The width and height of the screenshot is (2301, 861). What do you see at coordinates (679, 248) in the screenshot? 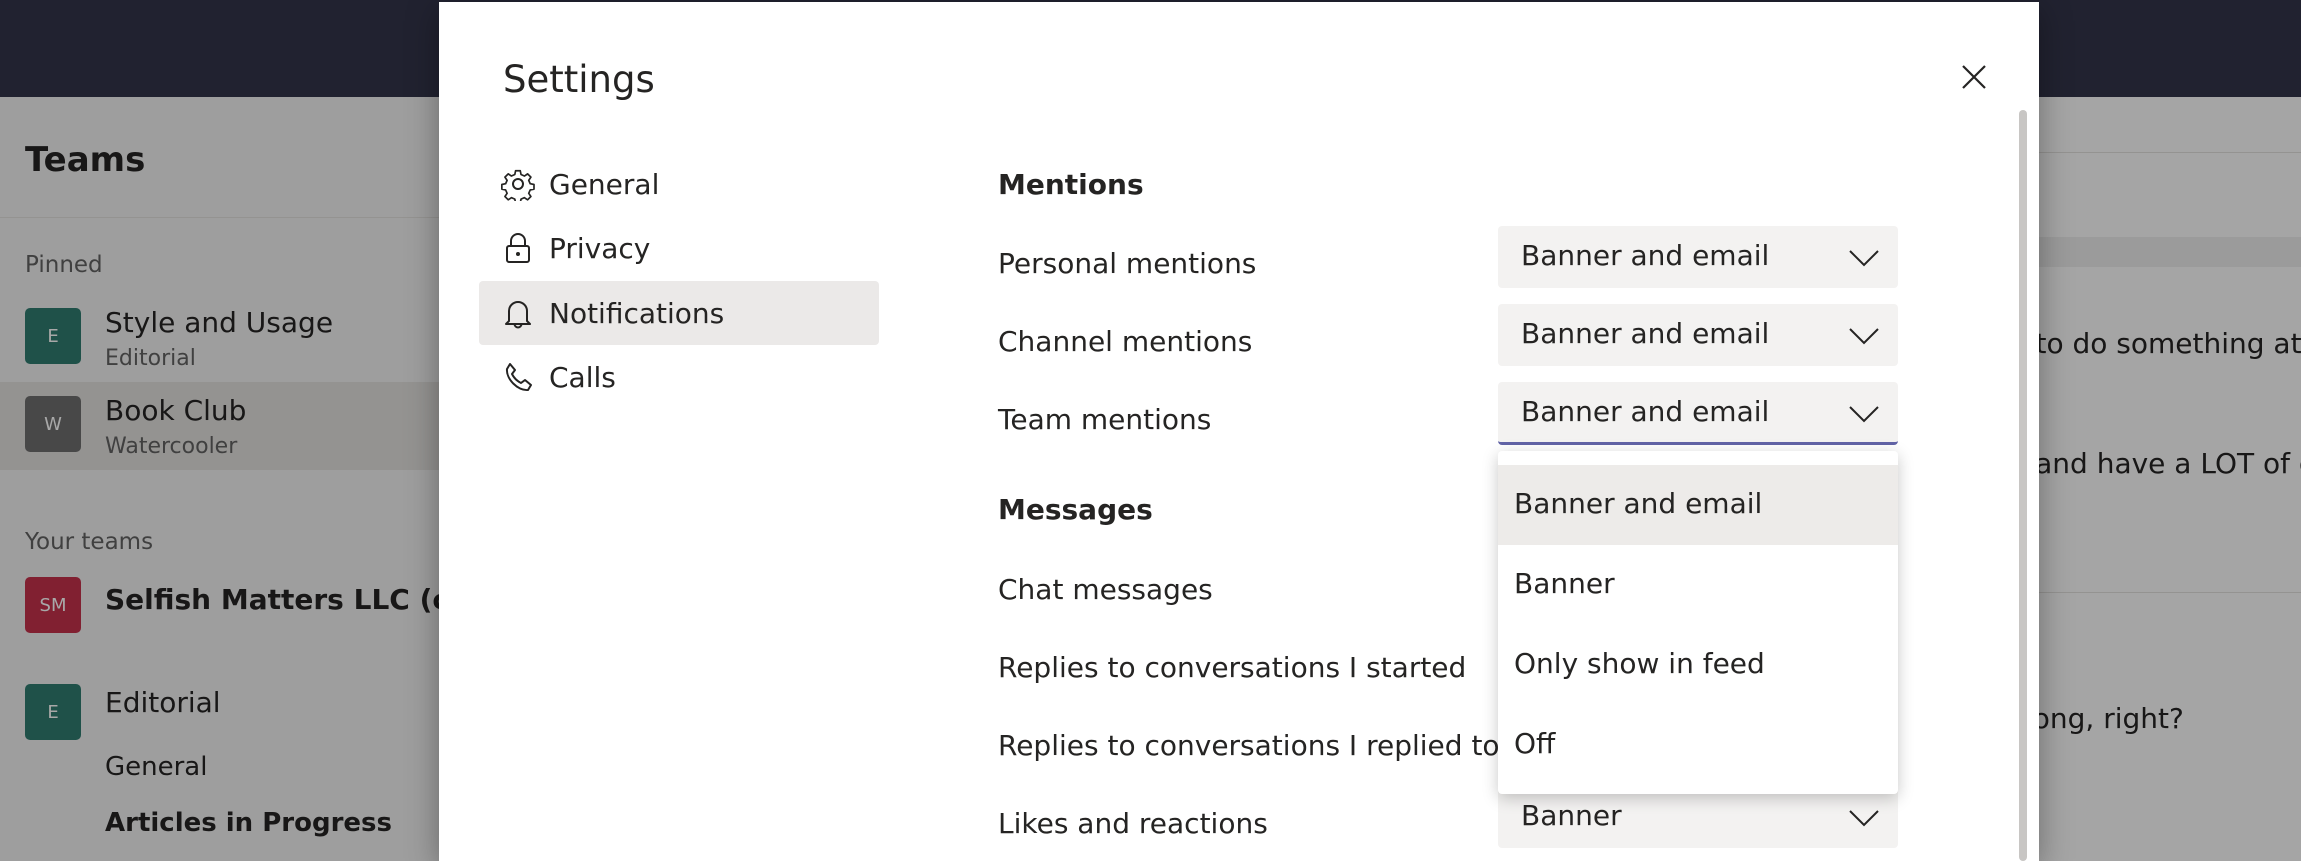
I see `nav-privacy: Privacy` at bounding box center [679, 248].